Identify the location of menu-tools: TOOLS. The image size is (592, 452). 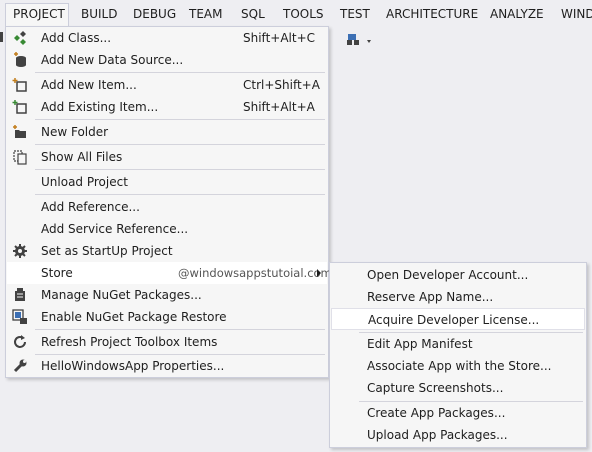
(303, 15).